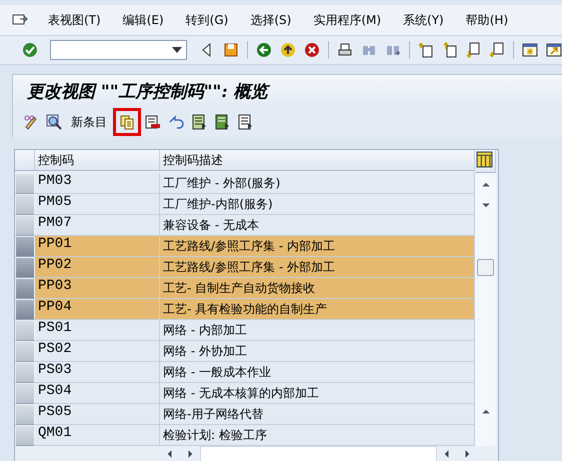  What do you see at coordinates (317, 393) in the screenshot?
I see `table-cell: 网络 - 无成本核算的内部加工` at bounding box center [317, 393].